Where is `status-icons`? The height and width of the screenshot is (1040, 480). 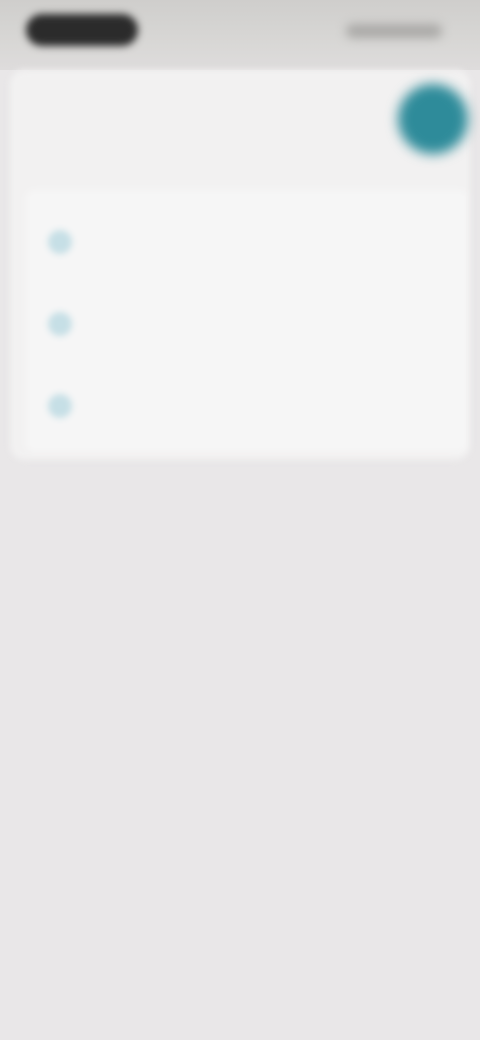 status-icons is located at coordinates (394, 31).